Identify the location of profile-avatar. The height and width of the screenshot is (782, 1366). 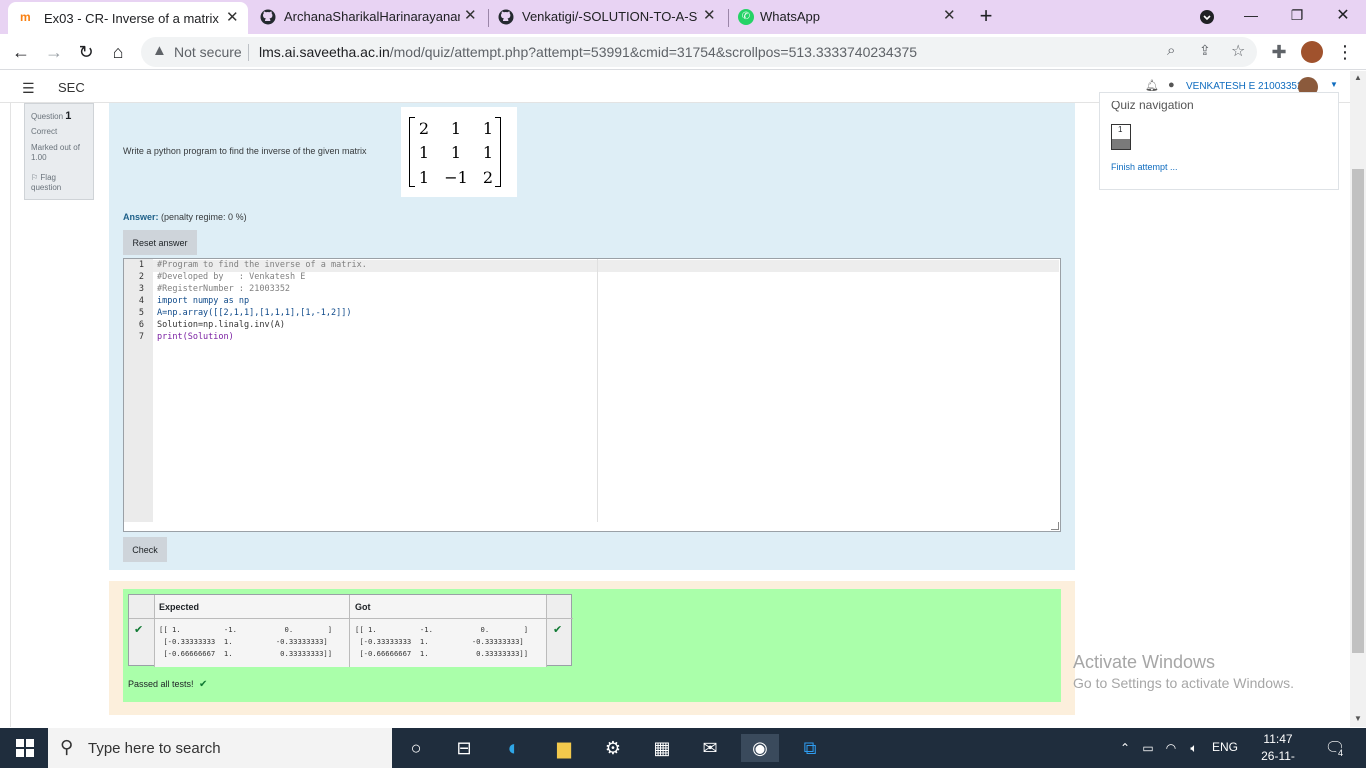
(1312, 52).